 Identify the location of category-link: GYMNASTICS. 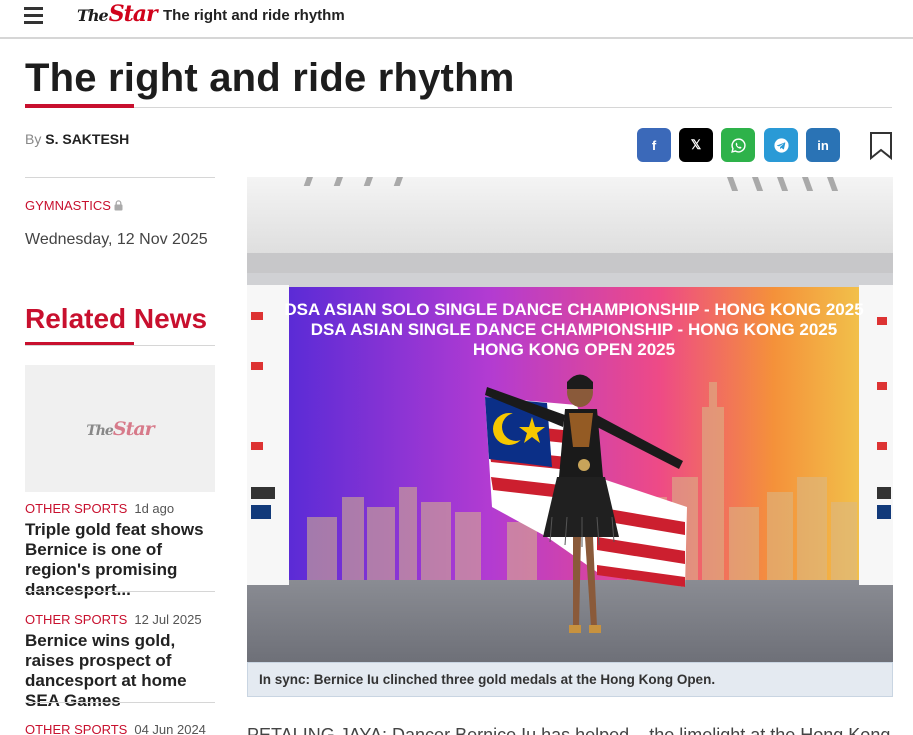
(68, 205).